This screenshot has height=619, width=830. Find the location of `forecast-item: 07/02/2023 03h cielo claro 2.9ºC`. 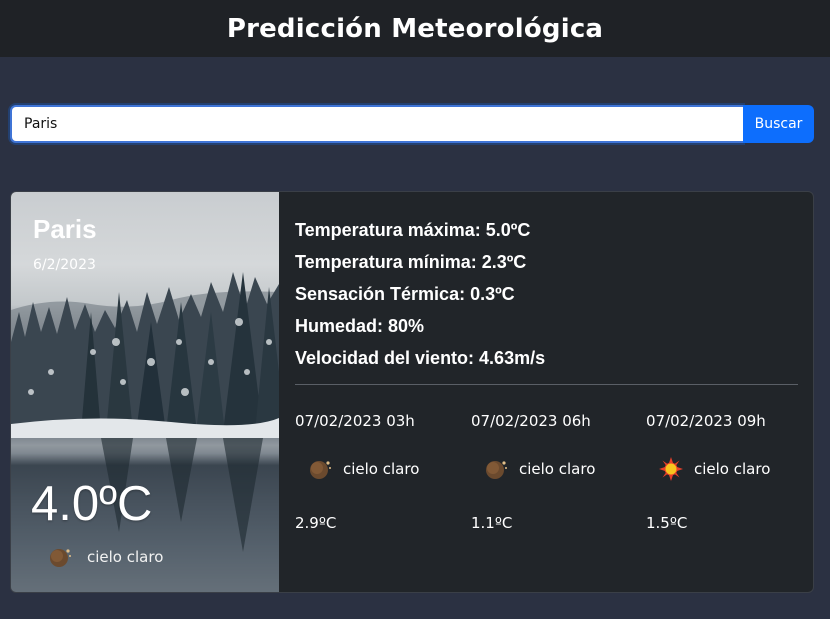

forecast-item: 07/02/2023 03h cielo claro 2.9ºC is located at coordinates (375, 472).